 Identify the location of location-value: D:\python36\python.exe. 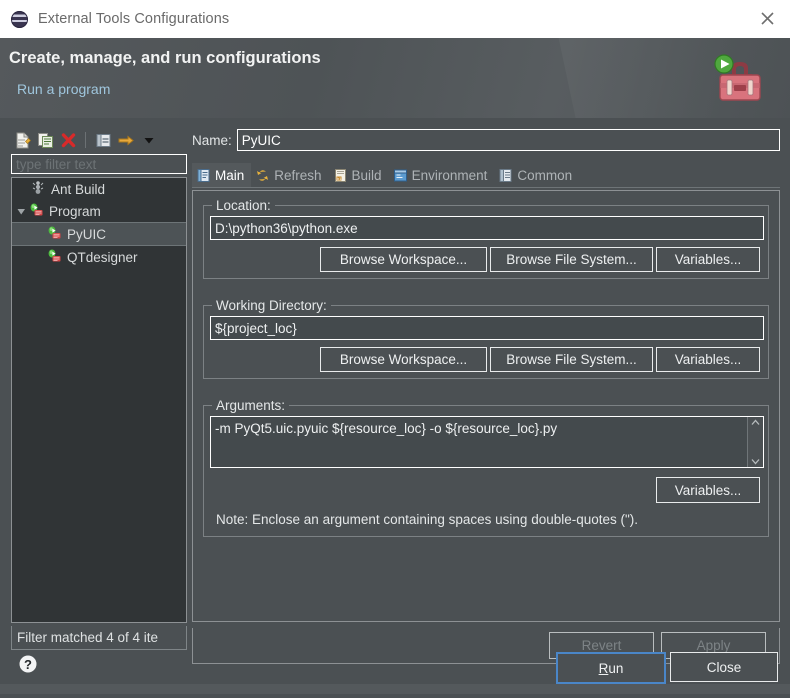
(286, 228).